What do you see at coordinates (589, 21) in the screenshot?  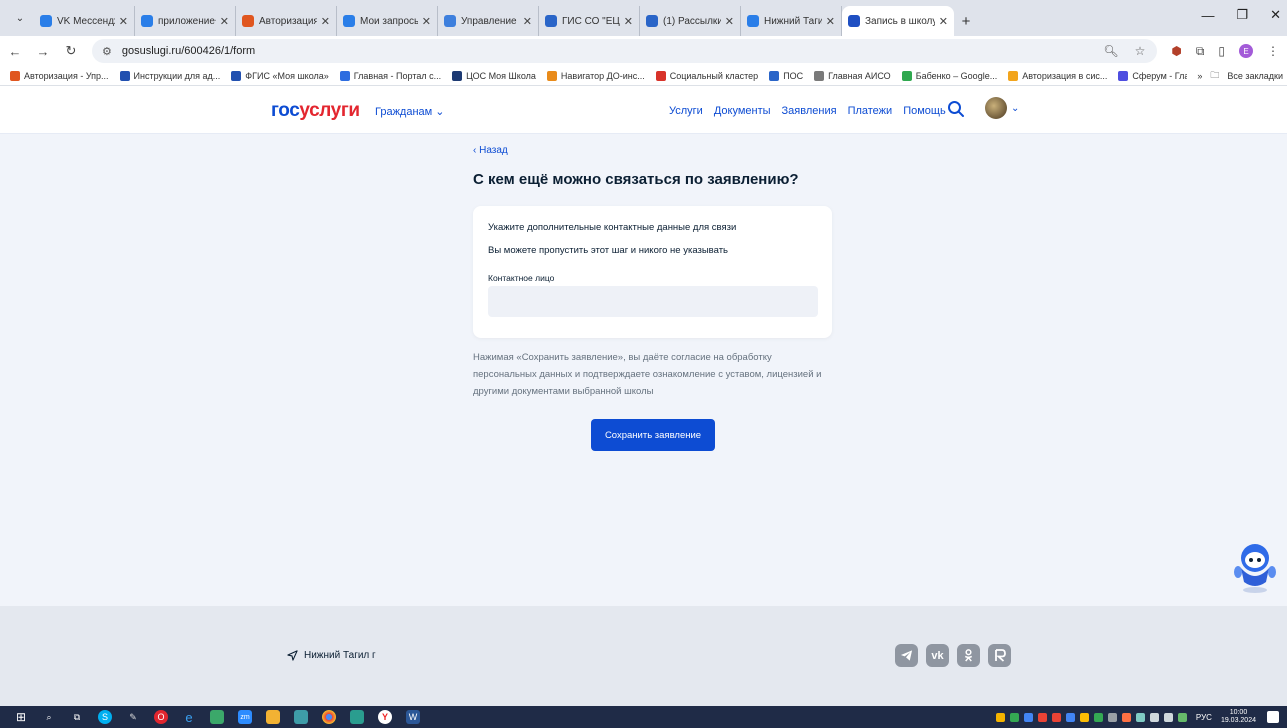 I see `browser-tab: ГИС СО "ЕЦП" ✕` at bounding box center [589, 21].